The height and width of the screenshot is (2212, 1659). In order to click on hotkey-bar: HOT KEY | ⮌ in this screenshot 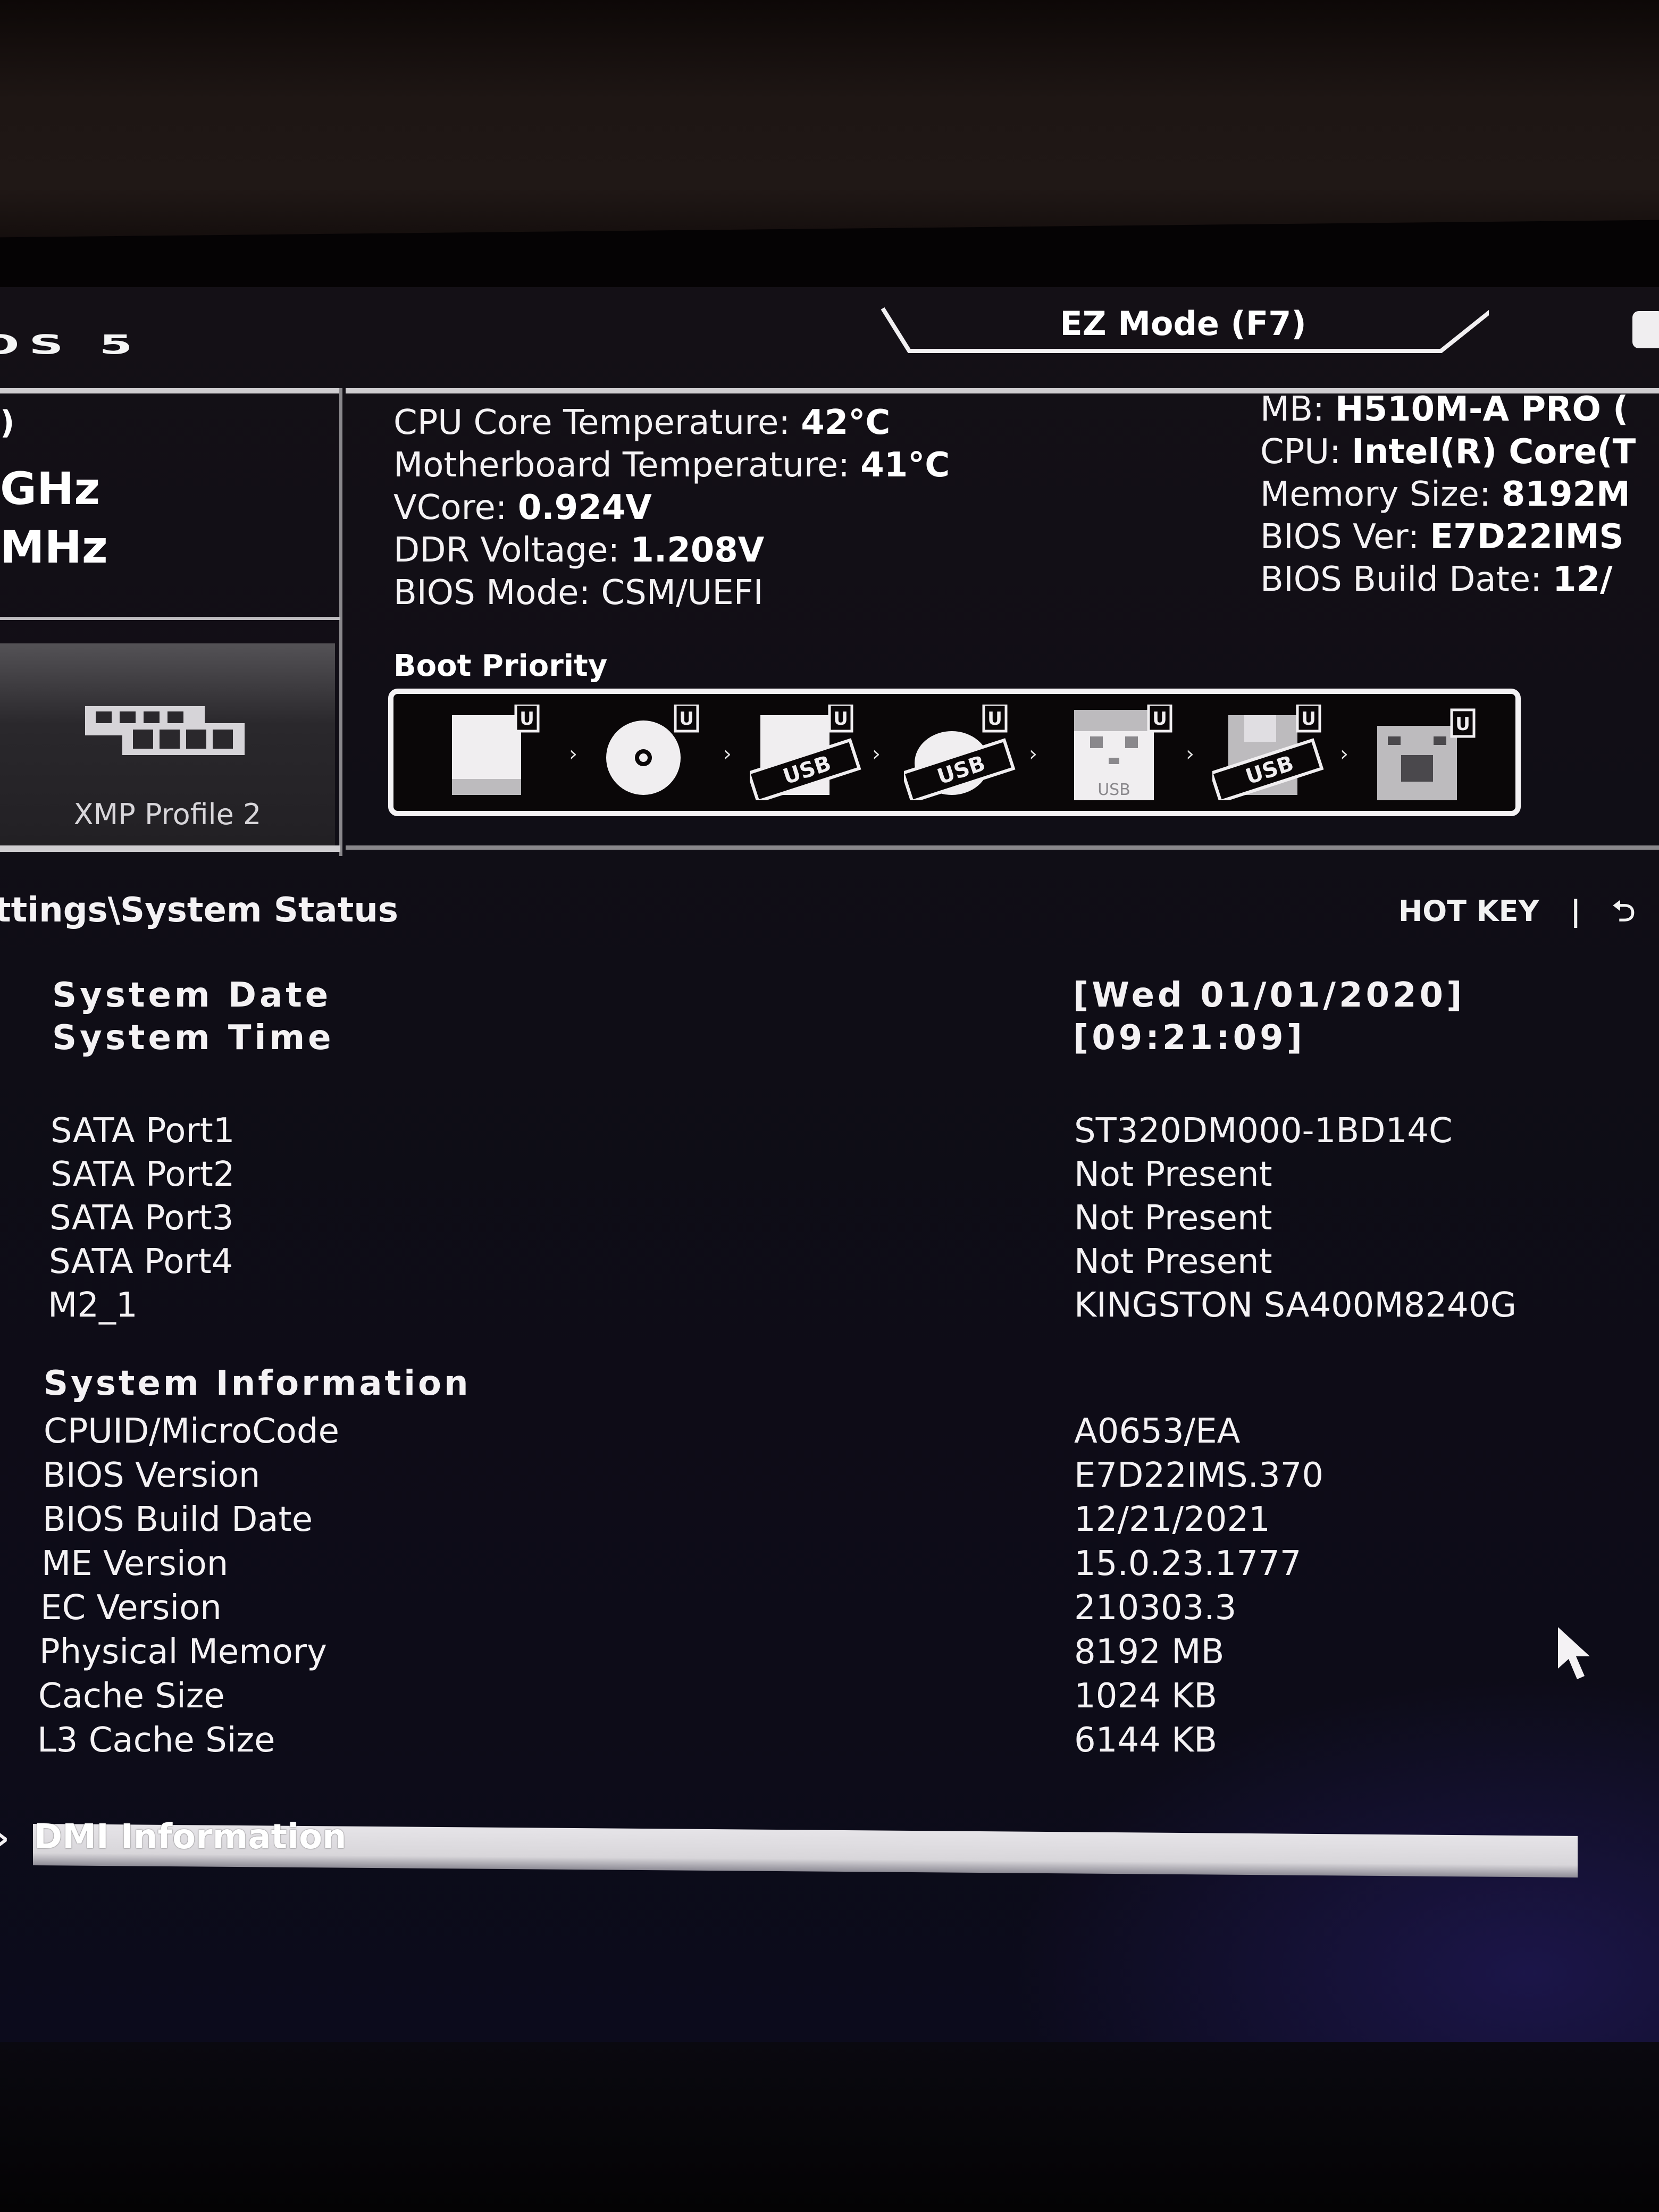, I will do `click(1527, 915)`.